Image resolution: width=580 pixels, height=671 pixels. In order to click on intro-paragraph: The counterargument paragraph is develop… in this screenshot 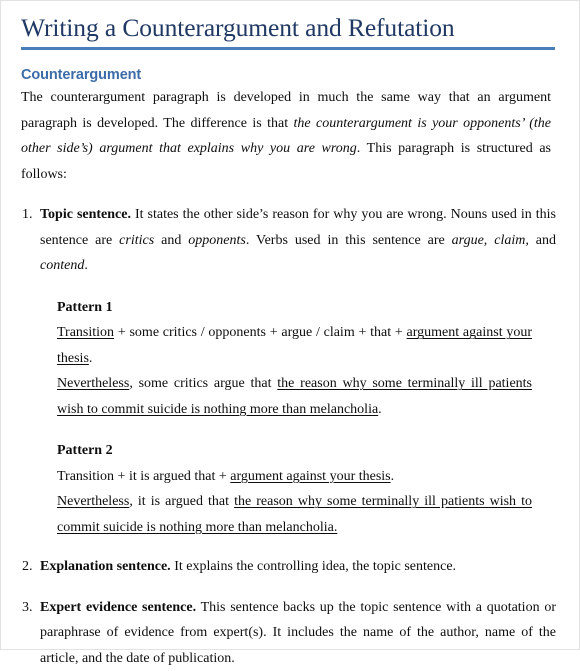, I will do `click(286, 136)`.